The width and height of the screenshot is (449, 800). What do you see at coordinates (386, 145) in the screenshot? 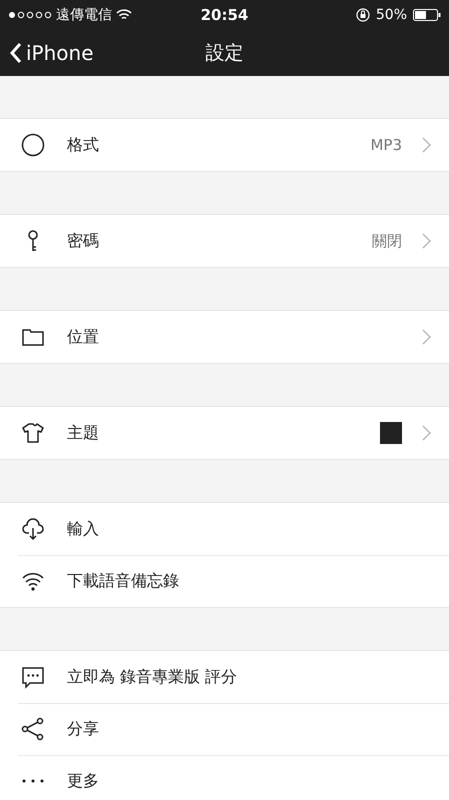
I see `row-value: MP3` at bounding box center [386, 145].